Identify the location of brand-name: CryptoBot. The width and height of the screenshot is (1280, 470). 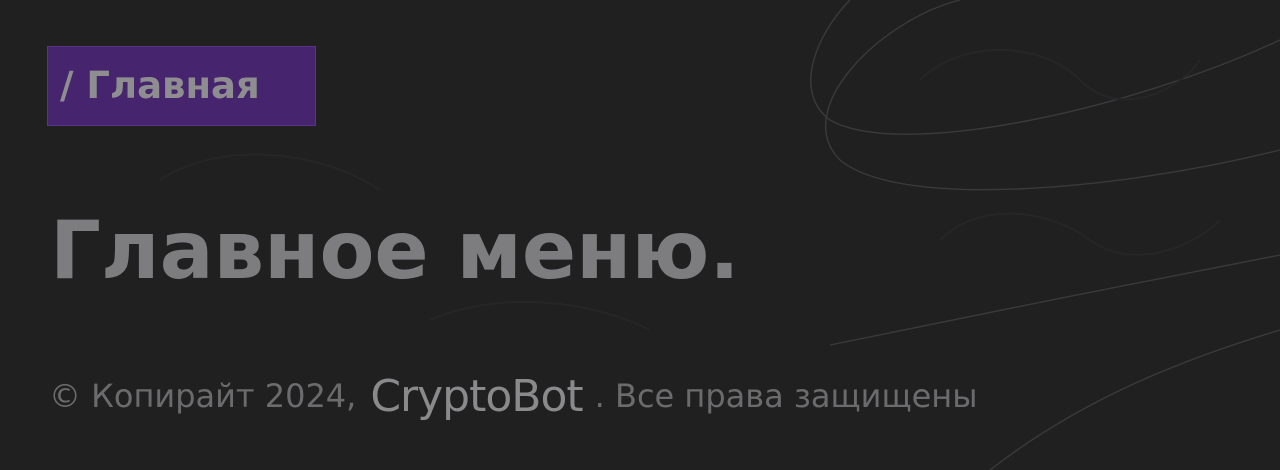
(476, 396).